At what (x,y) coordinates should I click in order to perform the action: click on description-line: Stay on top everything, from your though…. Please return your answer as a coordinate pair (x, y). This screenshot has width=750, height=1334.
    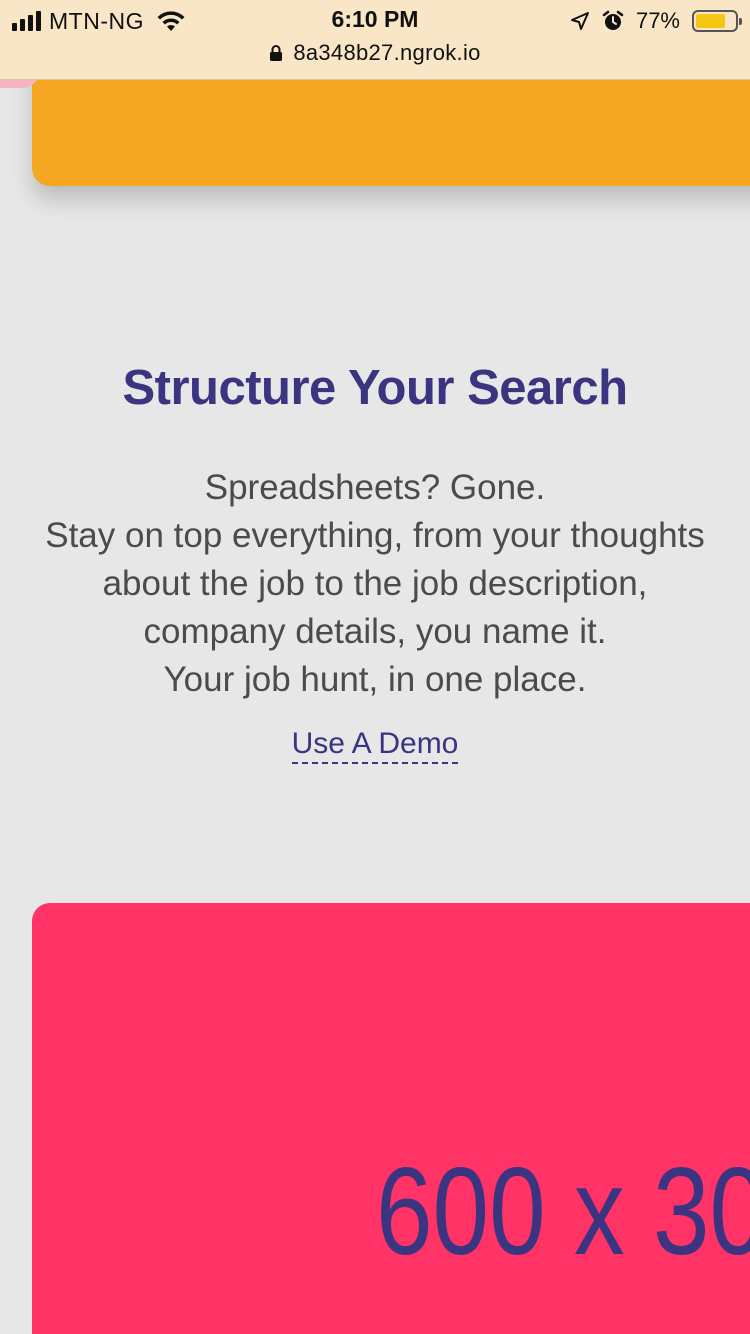
    Looking at the image, I should click on (375, 583).